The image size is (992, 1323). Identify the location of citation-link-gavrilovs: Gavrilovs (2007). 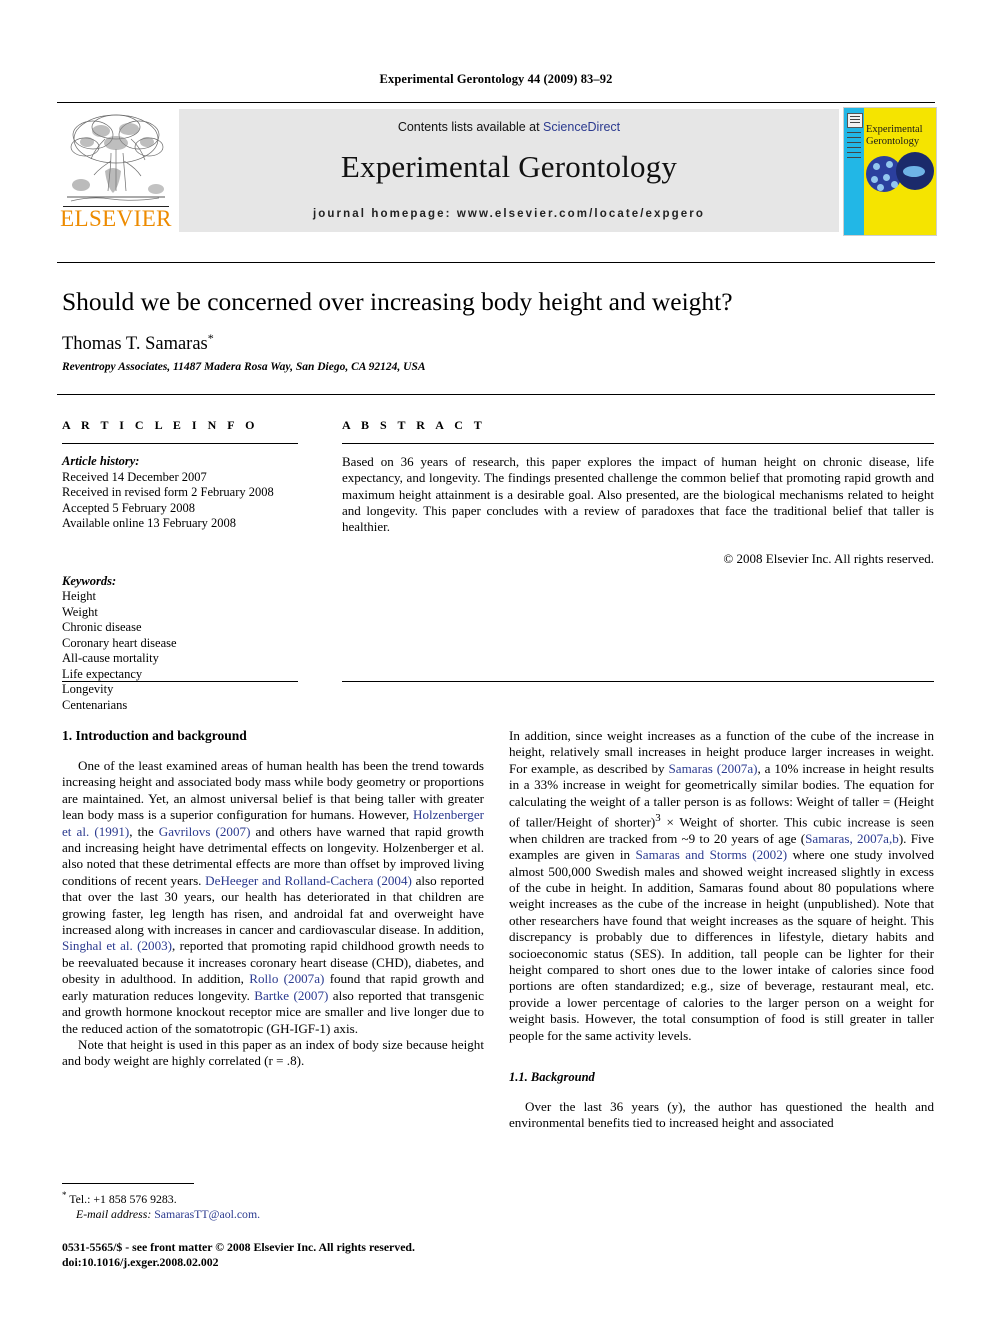
(205, 831).